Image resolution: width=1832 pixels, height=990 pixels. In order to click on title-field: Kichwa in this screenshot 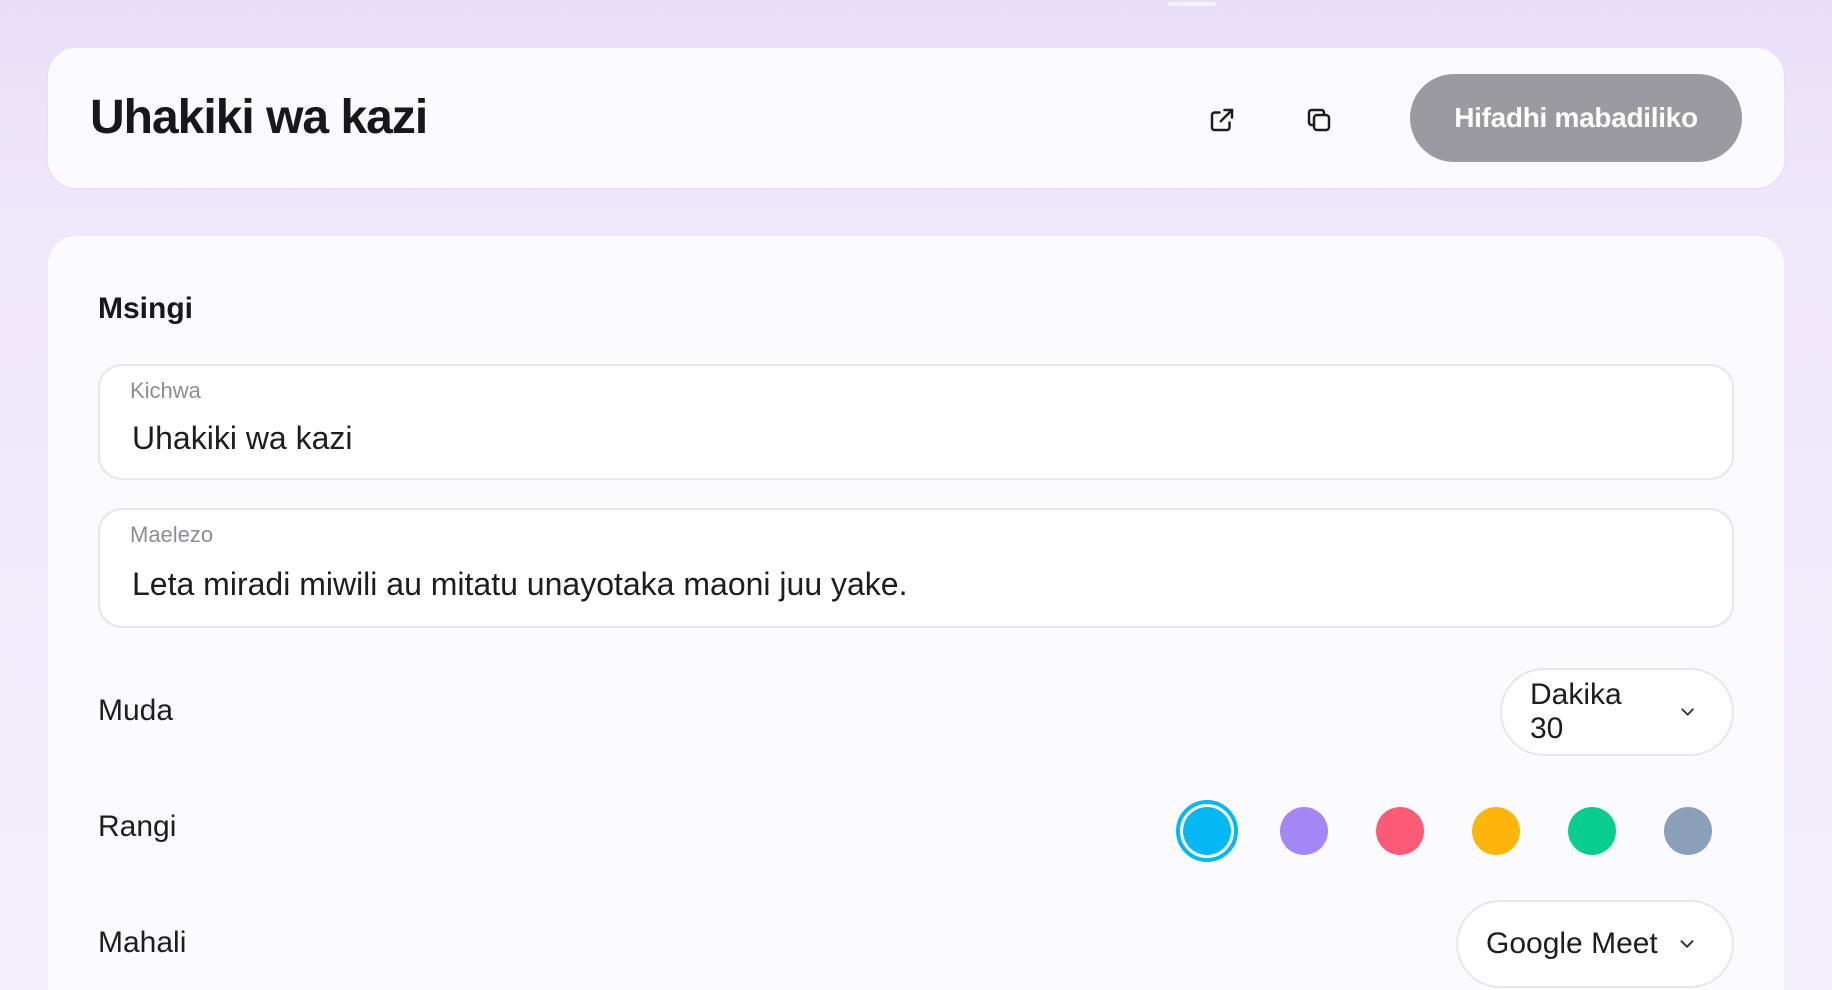, I will do `click(916, 422)`.